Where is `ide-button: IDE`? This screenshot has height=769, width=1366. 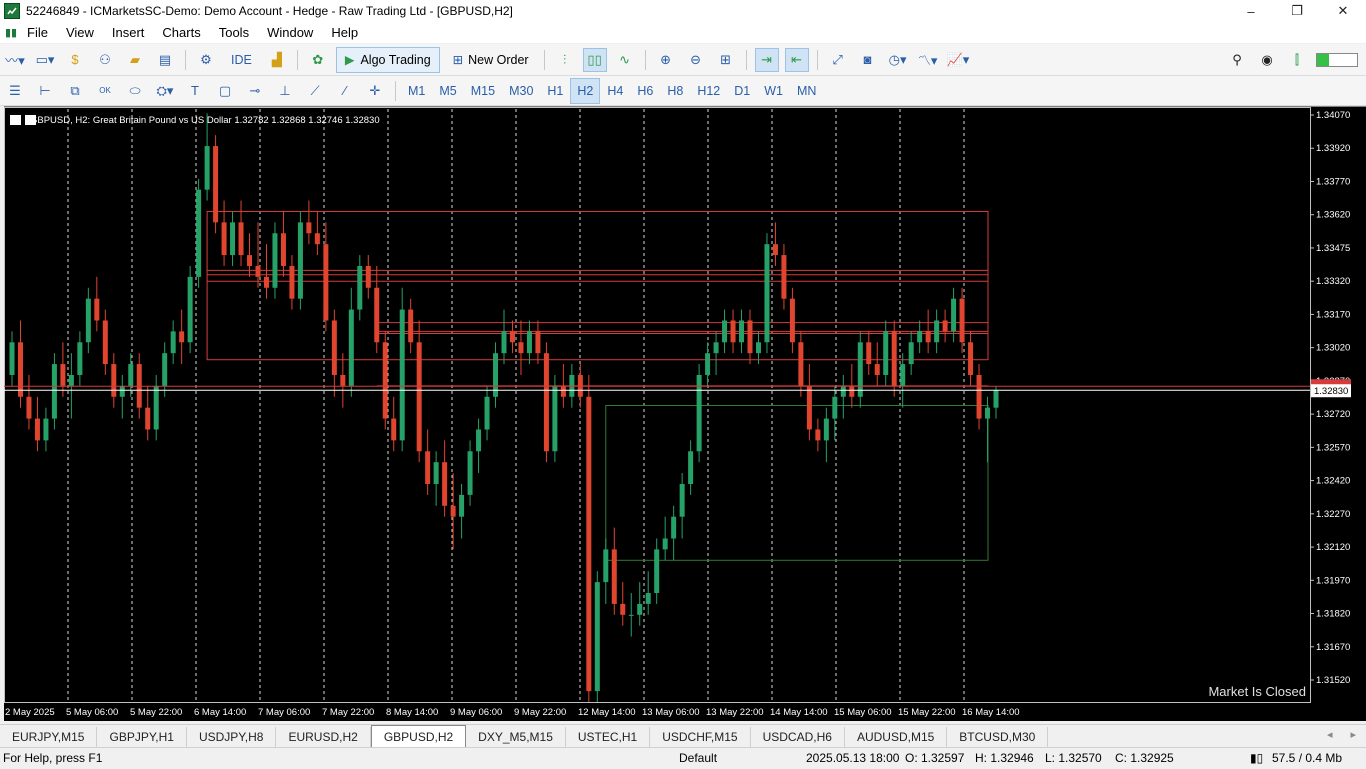 ide-button: IDE is located at coordinates (241, 60).